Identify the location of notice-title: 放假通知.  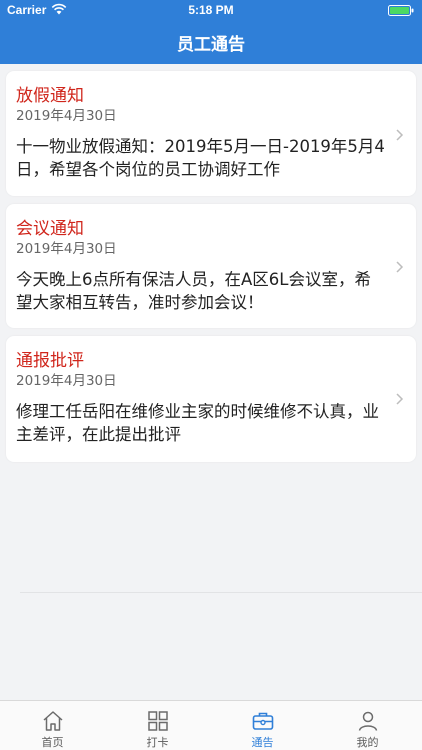
(50, 96).